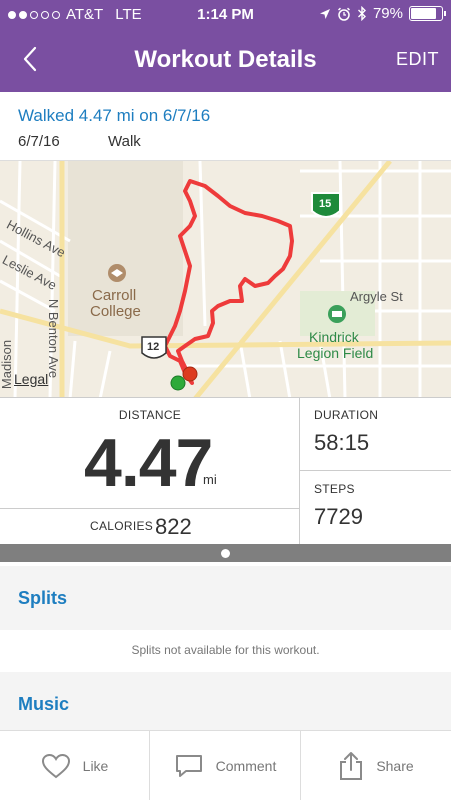  What do you see at coordinates (361, 13) in the screenshot?
I see `bluetooth-icon` at bounding box center [361, 13].